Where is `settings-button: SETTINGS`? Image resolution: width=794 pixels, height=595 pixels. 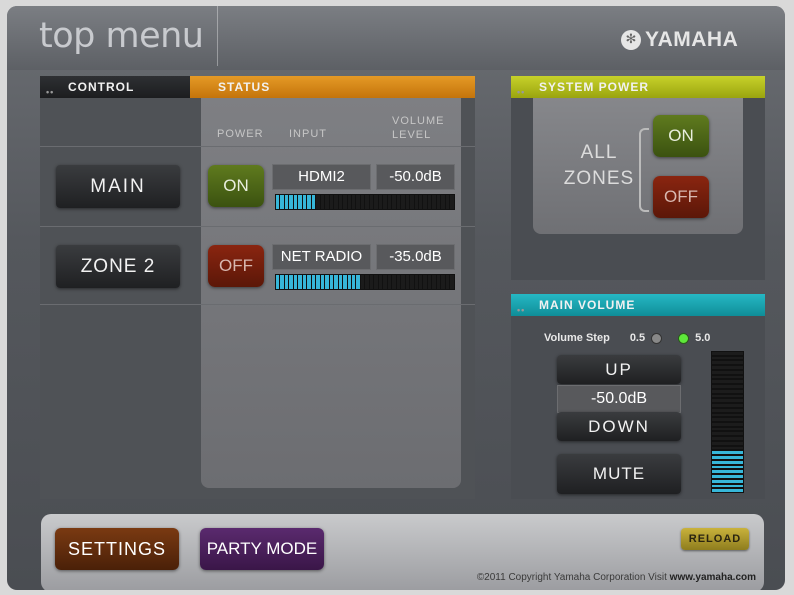 settings-button: SETTINGS is located at coordinates (117, 549).